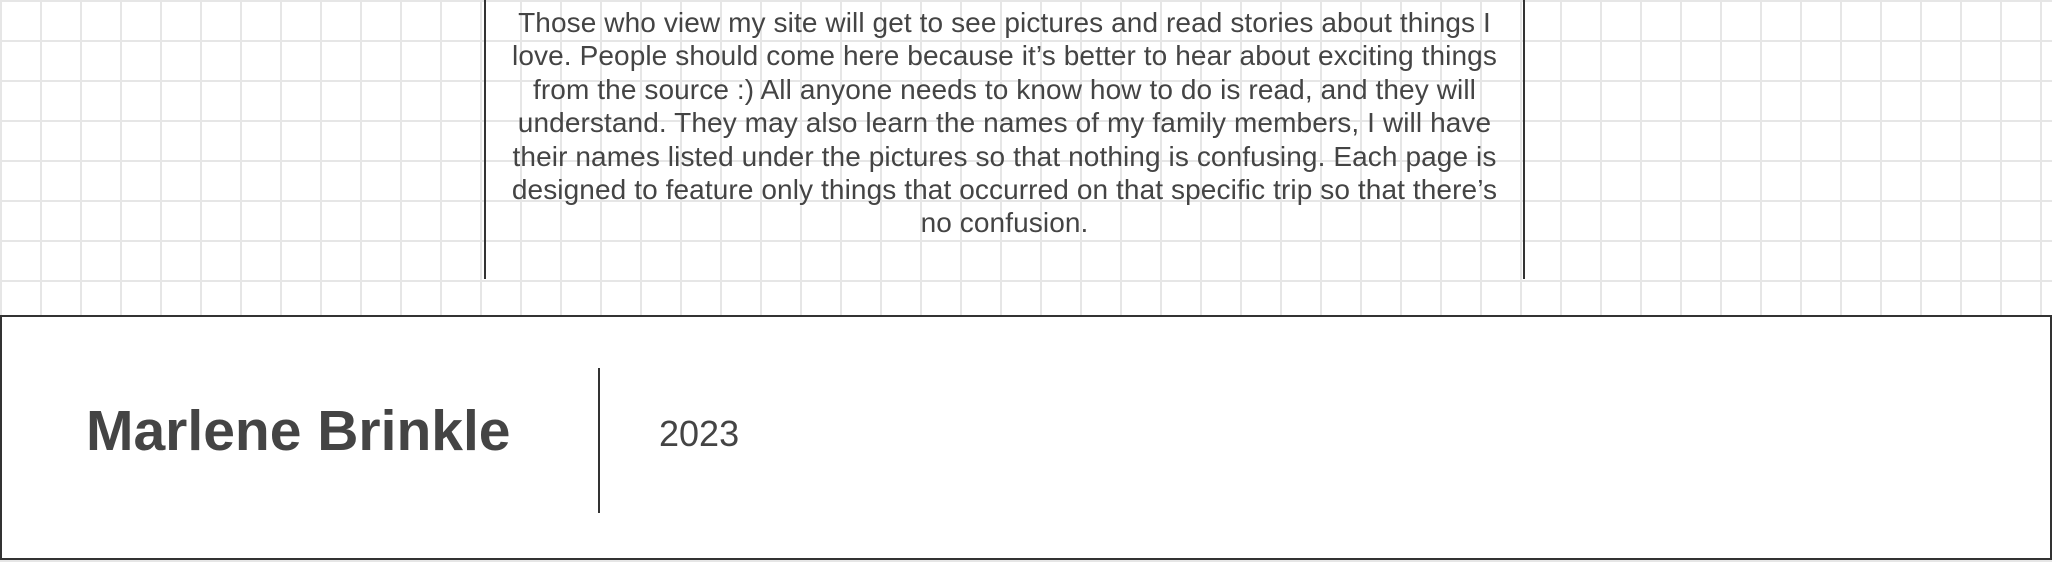 Image resolution: width=2052 pixels, height=562 pixels. What do you see at coordinates (298, 431) in the screenshot?
I see `author-name: Marlene Brinkle` at bounding box center [298, 431].